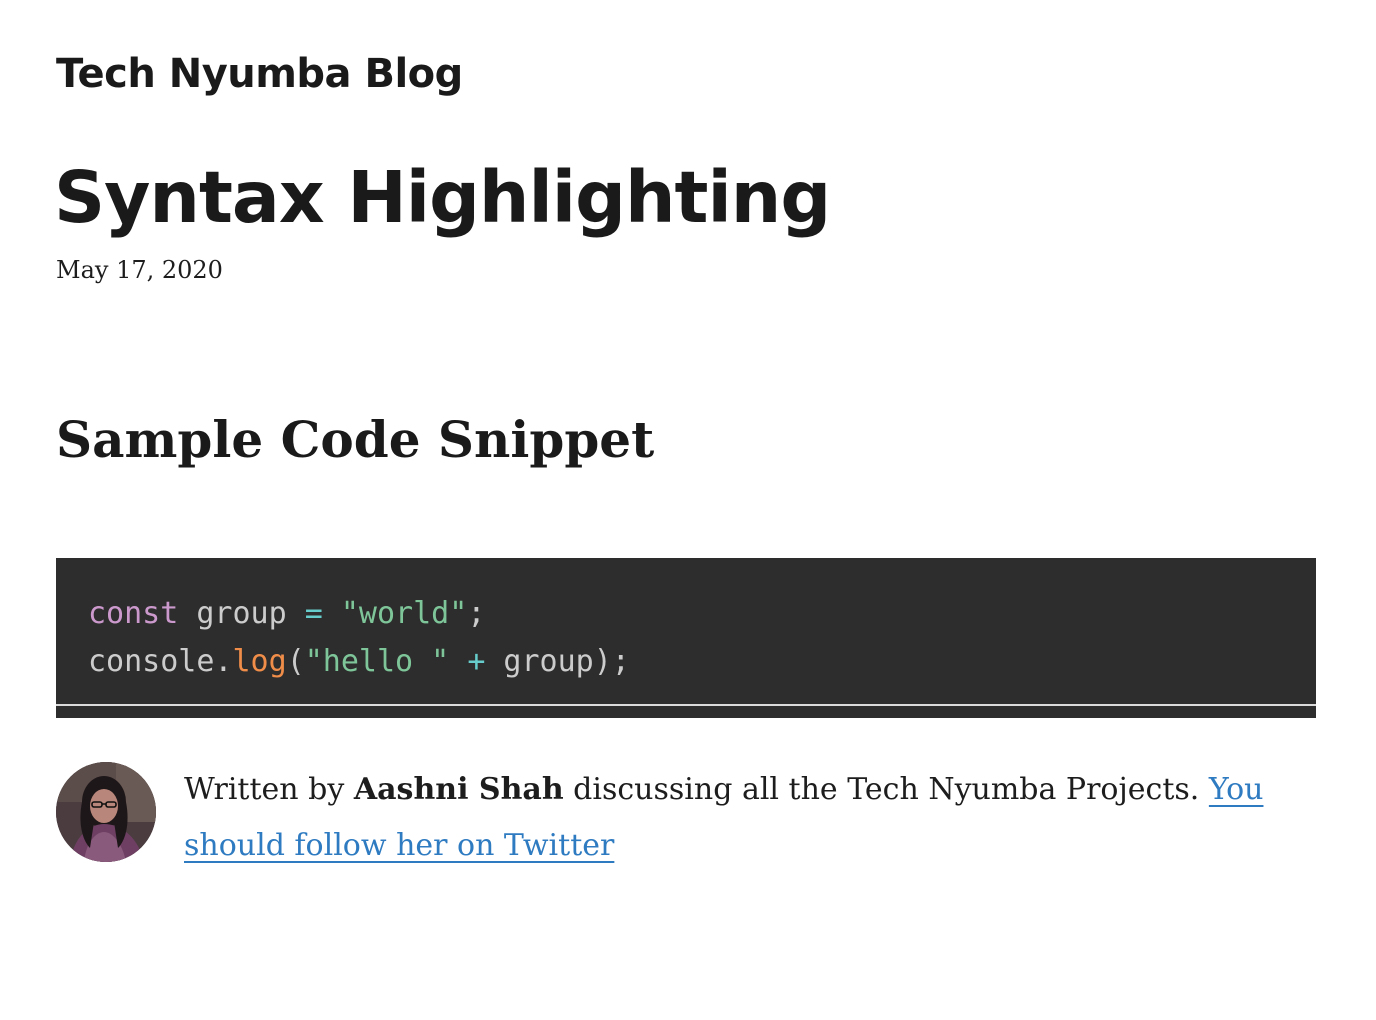 The height and width of the screenshot is (1020, 1376). Describe the element at coordinates (259, 661) in the screenshot. I see `code-function: log` at that location.